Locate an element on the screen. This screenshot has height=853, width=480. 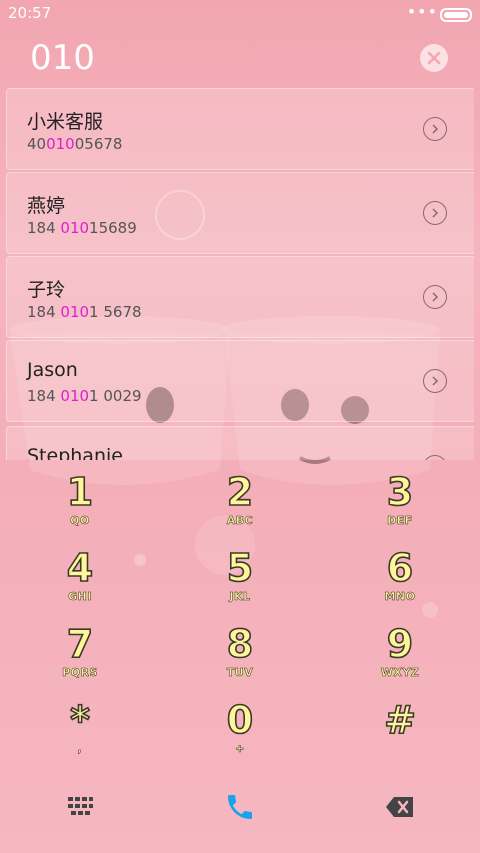
contact-name: Jason is located at coordinates (52, 370).